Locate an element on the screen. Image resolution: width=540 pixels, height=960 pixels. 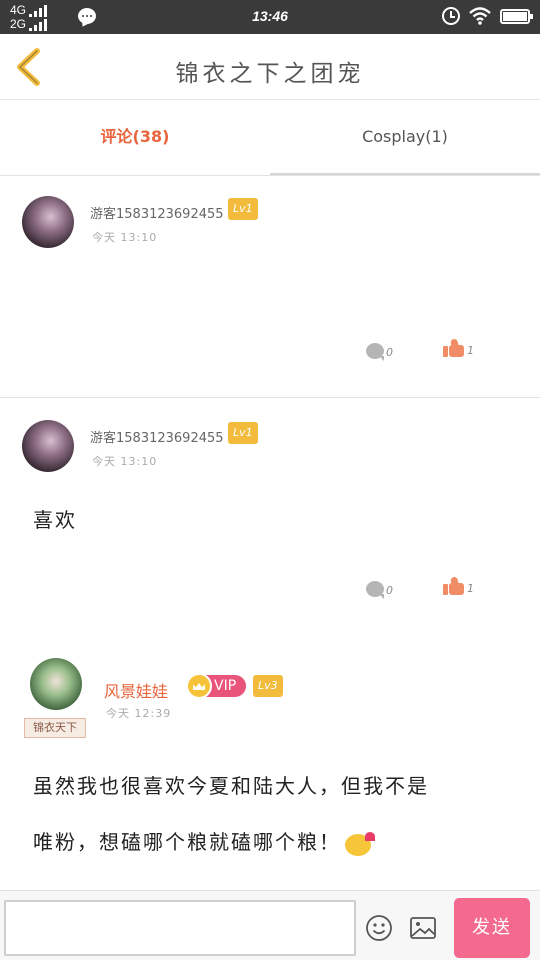
image-icon is located at coordinates (423, 928).